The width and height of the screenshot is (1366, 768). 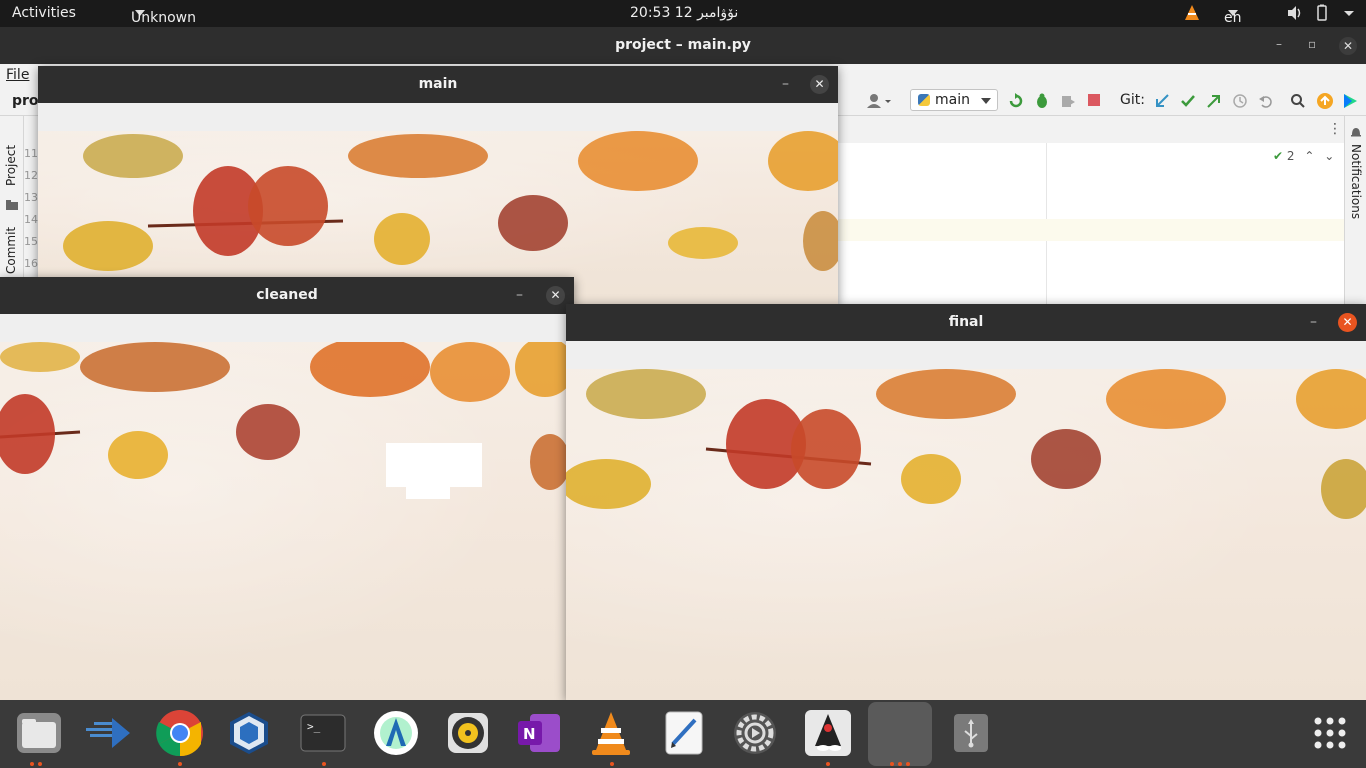 What do you see at coordinates (684, 13) in the screenshot?
I see `clock: 20:53 12 نۆۋامبر` at bounding box center [684, 13].